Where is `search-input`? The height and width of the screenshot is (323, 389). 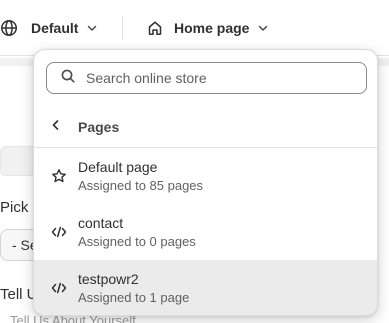 search-input is located at coordinates (216, 78).